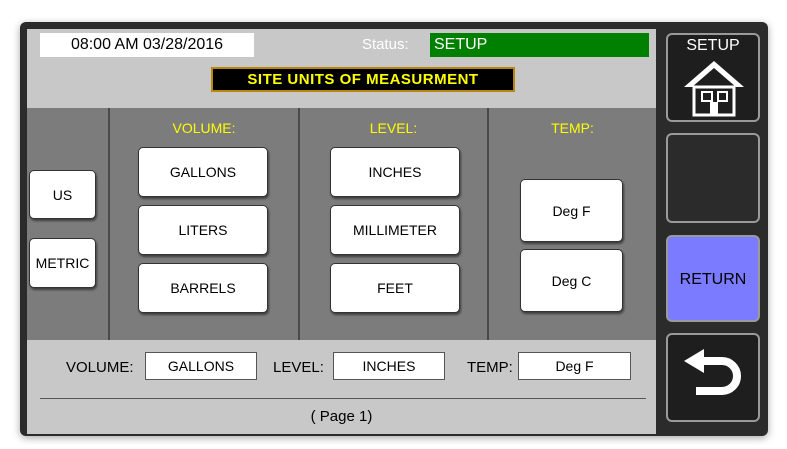  Describe the element at coordinates (395, 230) in the screenshot. I see `millimeter-button: MILLIMETER` at that location.